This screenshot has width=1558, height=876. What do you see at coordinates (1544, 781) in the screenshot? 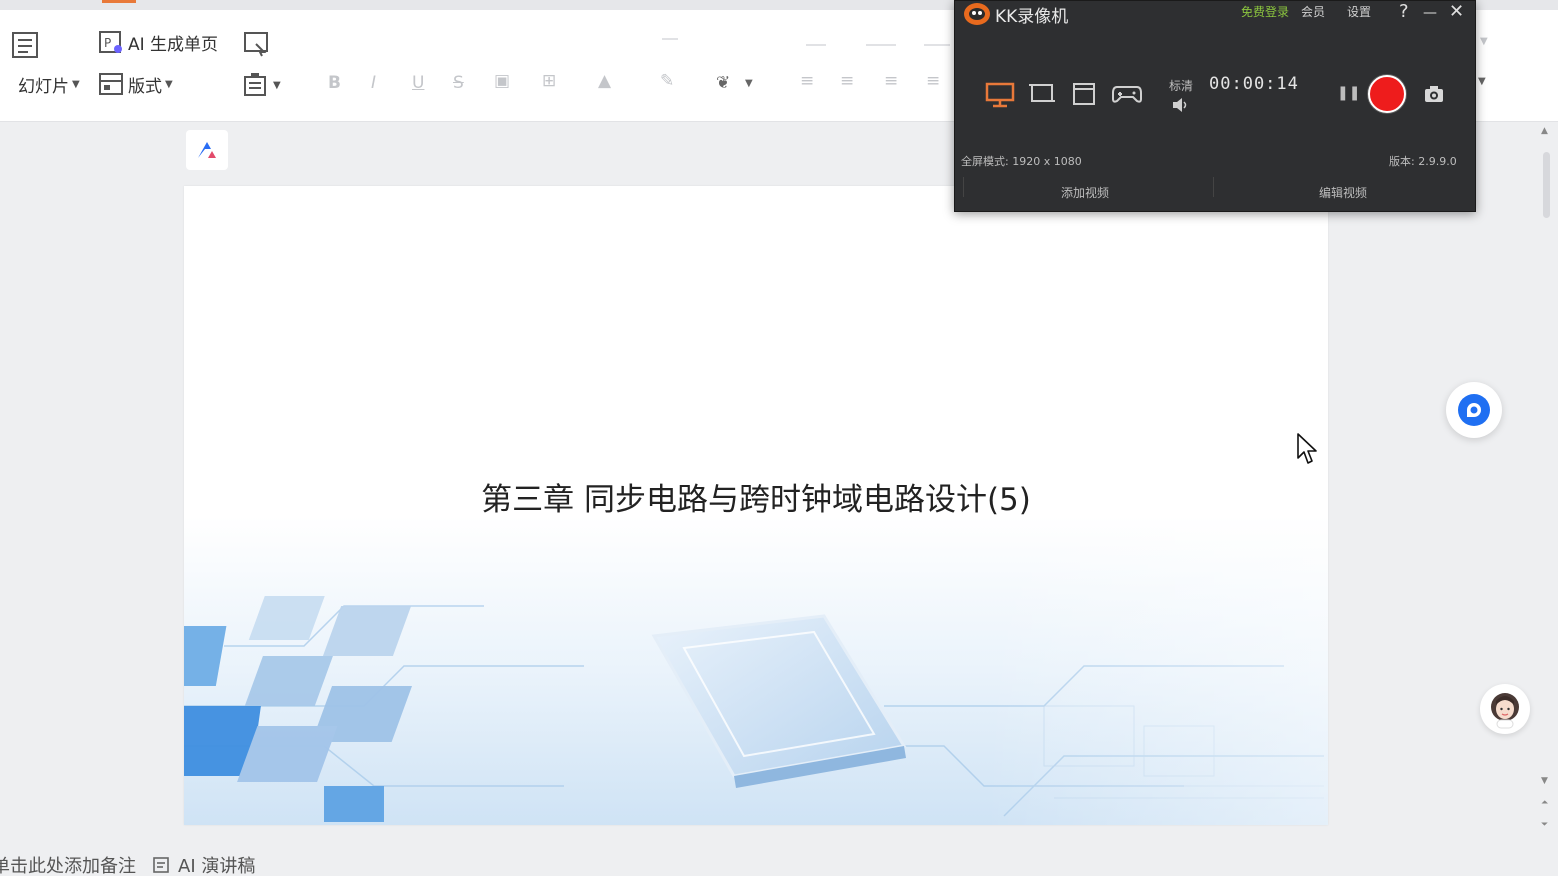
I see `scroll-down-icon: ▼` at bounding box center [1544, 781].